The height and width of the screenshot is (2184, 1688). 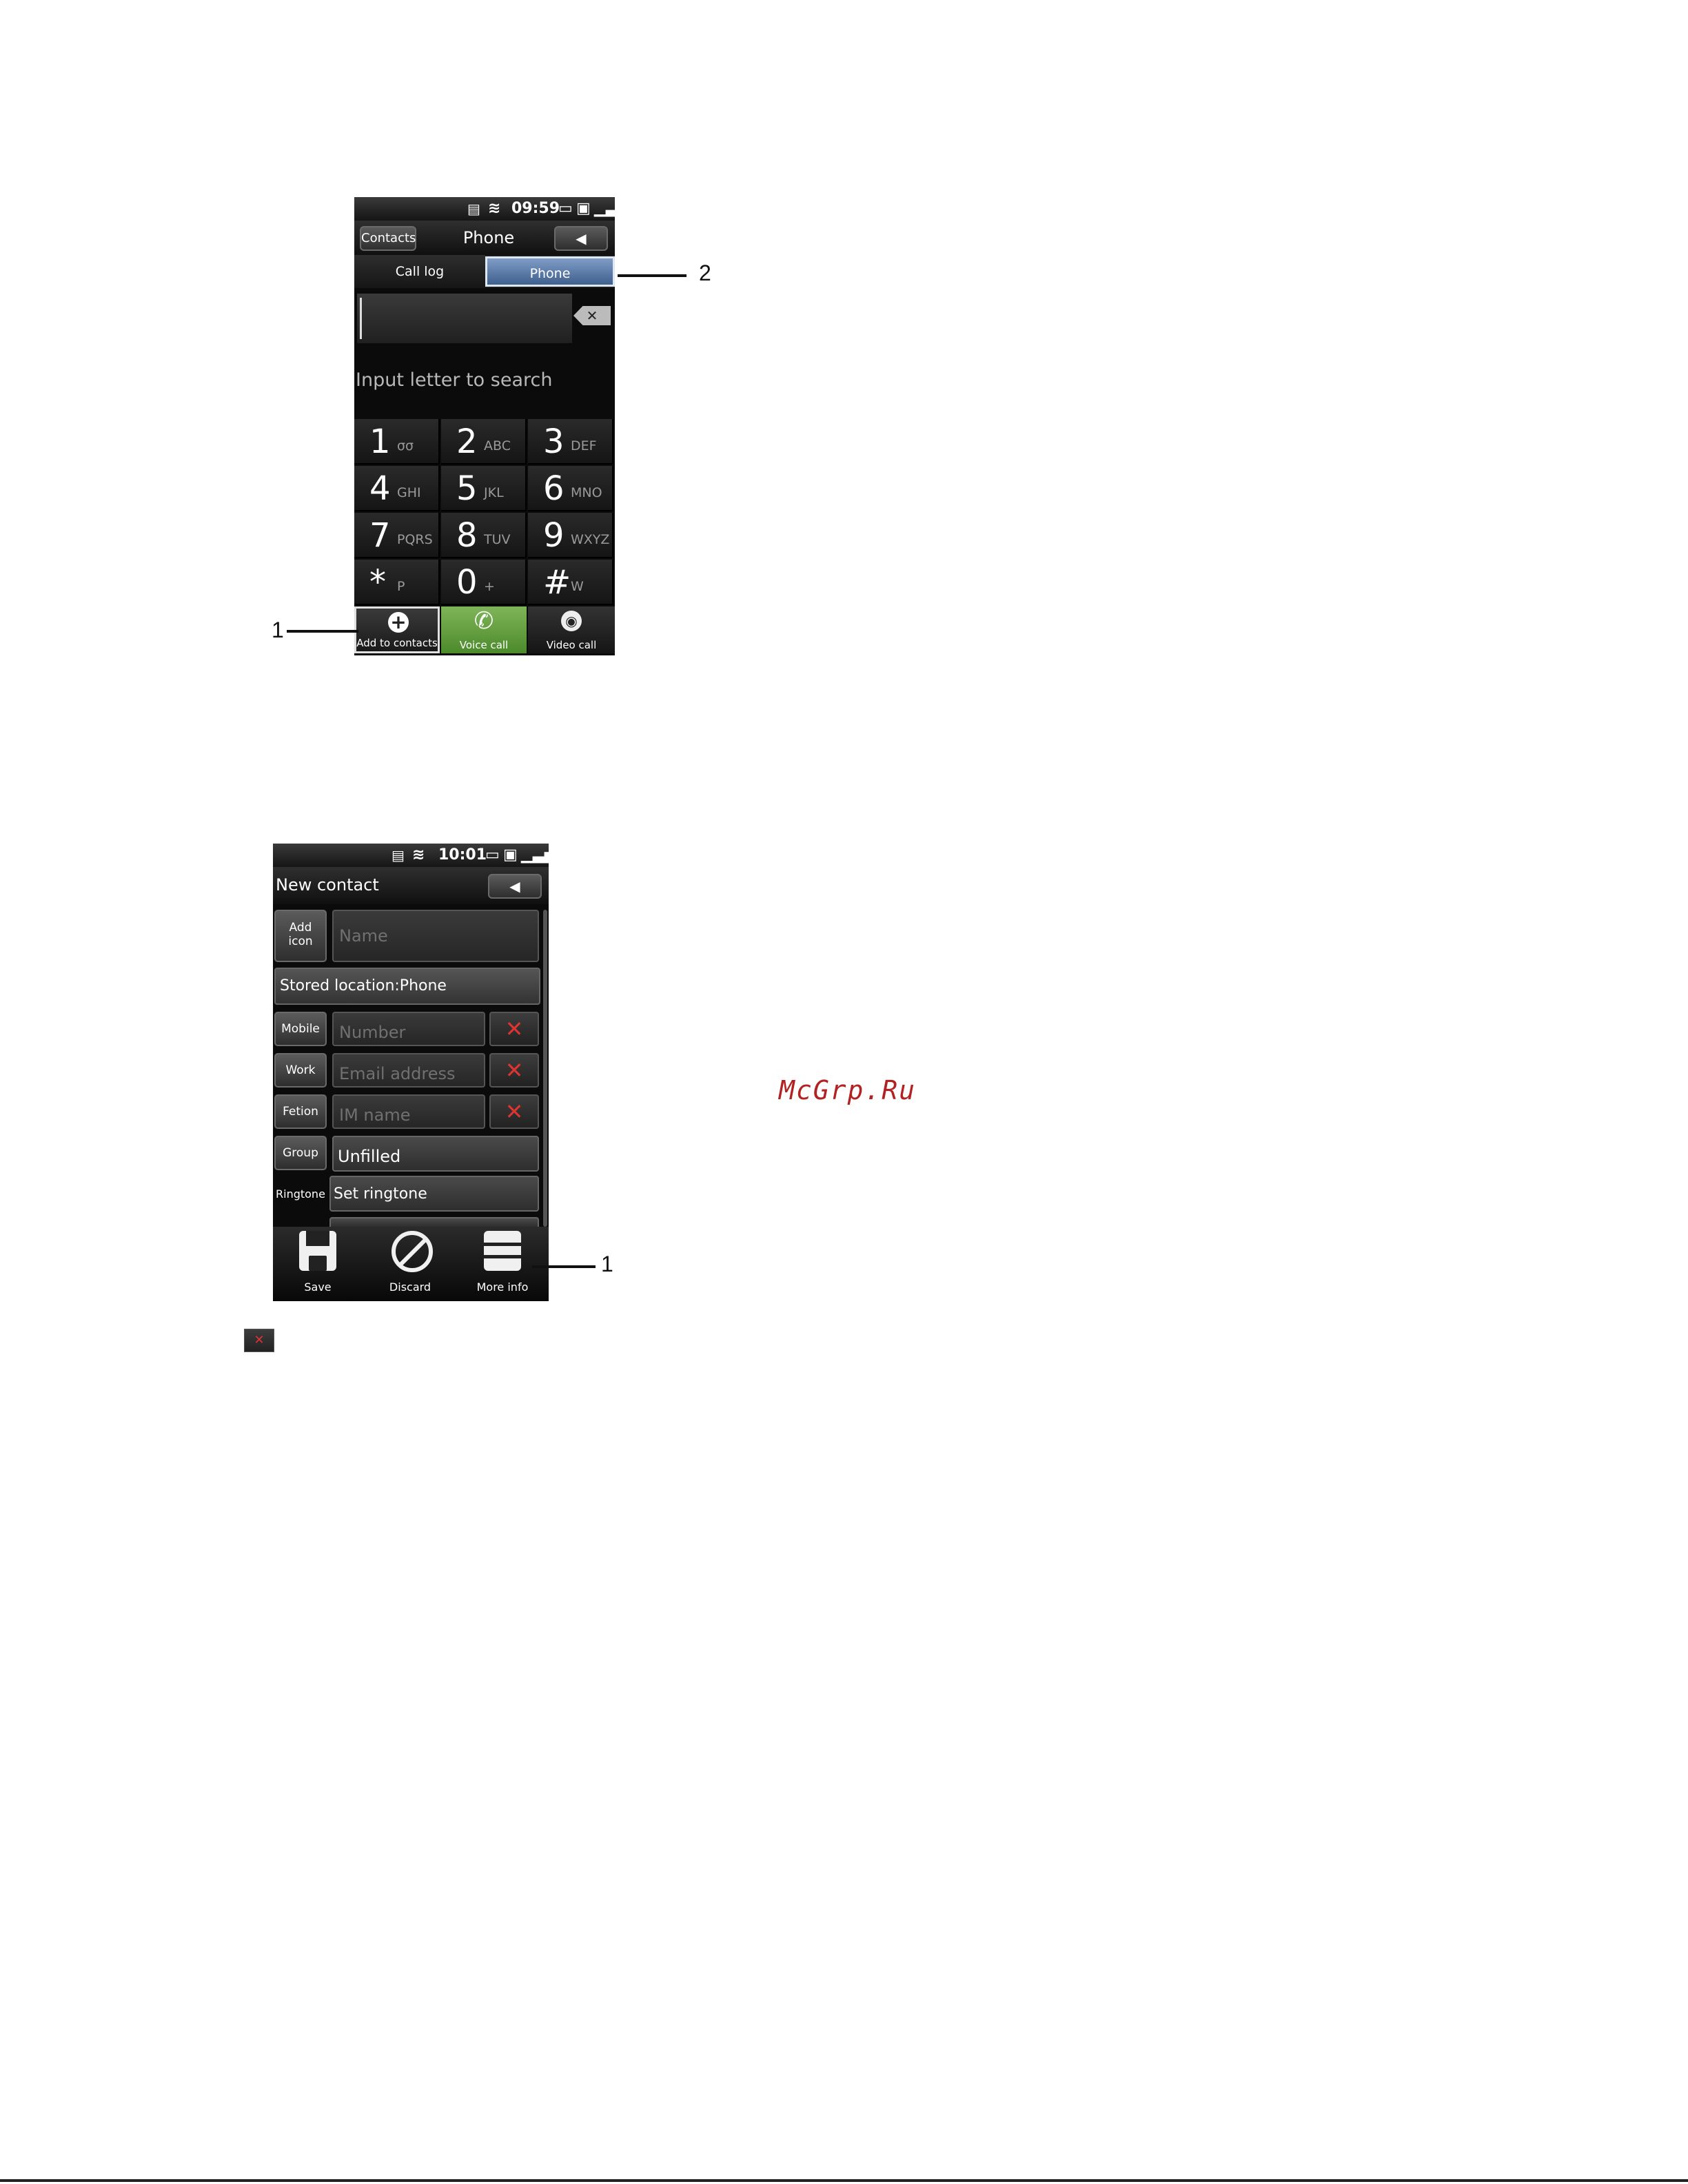 I want to click on back-button-contact: ◀, so click(x=515, y=886).